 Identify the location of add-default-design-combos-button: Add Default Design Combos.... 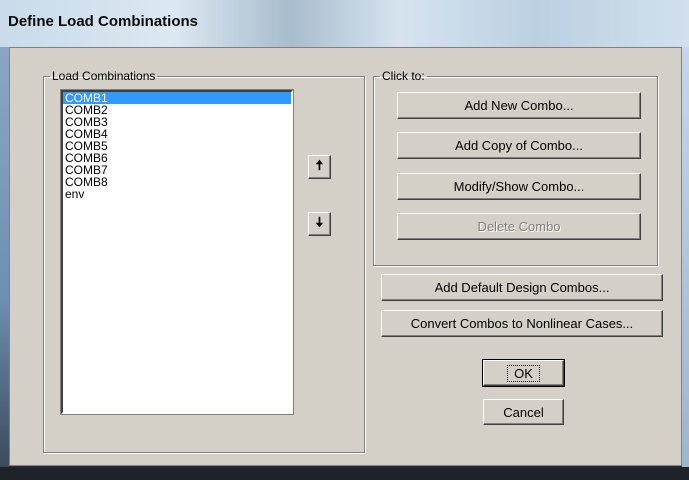
(522, 287).